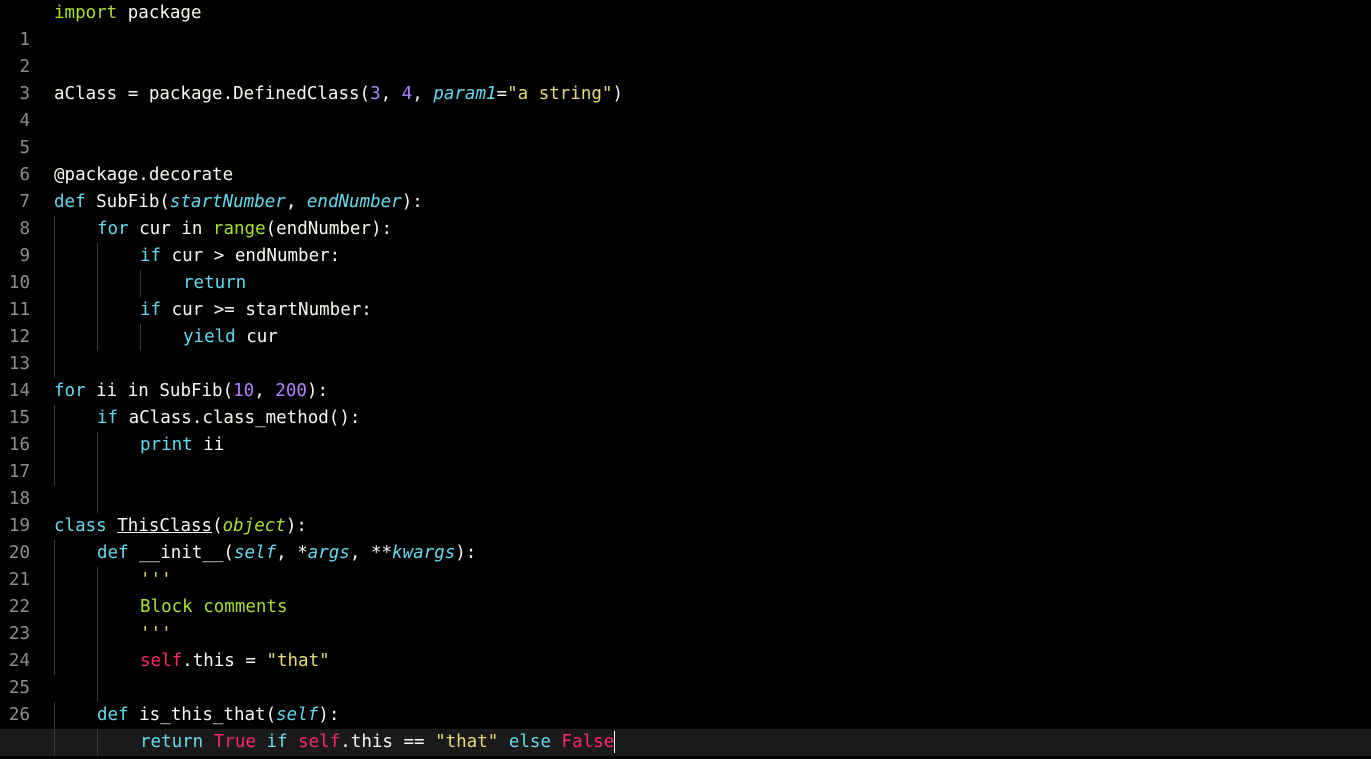 This screenshot has width=1371, height=759. What do you see at coordinates (685, 25) in the screenshot?
I see `code-line: 1 import package` at bounding box center [685, 25].